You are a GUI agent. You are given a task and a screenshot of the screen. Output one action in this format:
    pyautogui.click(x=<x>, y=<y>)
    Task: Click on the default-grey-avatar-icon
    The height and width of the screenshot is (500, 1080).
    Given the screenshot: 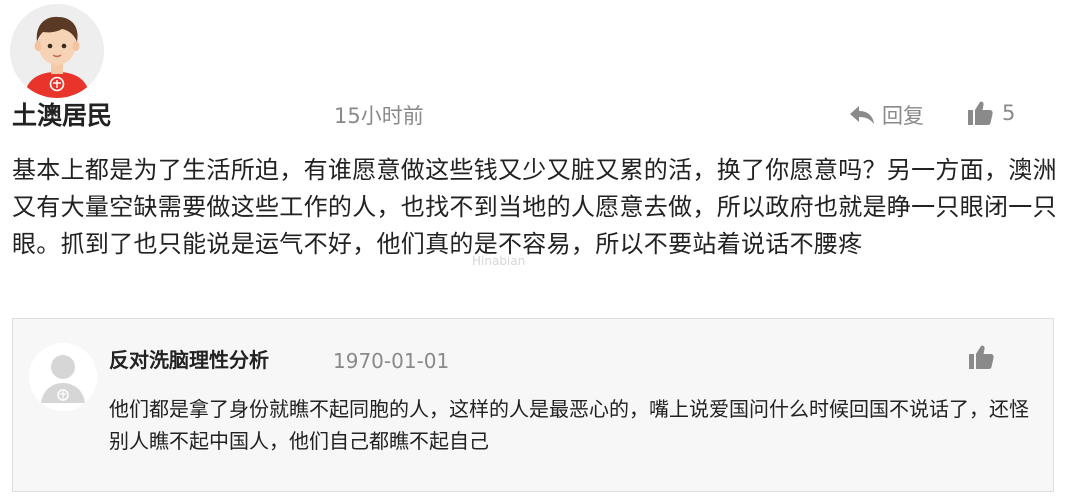 What is the action you would take?
    pyautogui.click(x=63, y=377)
    